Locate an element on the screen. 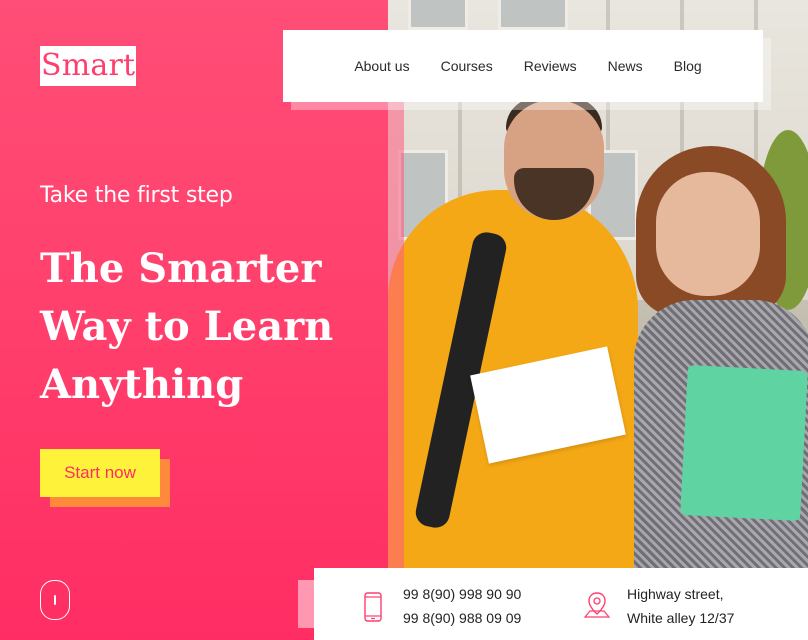  address-line-2: White alley 12/37 is located at coordinates (681, 618).